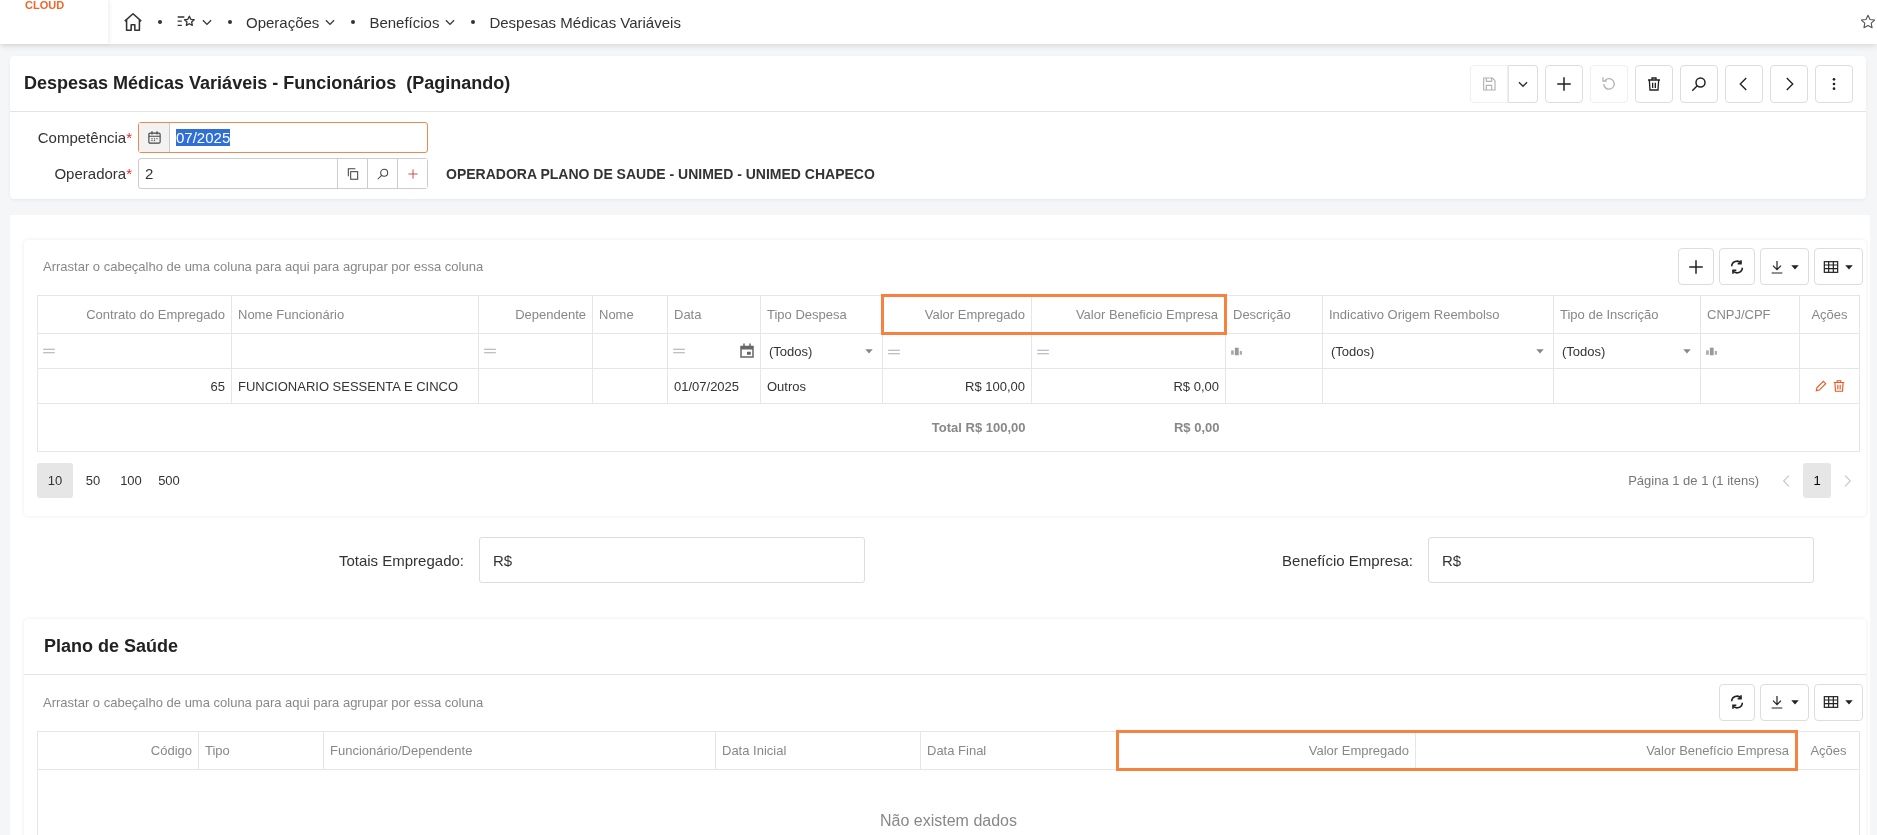 The height and width of the screenshot is (835, 1877). Describe the element at coordinates (134, 314) in the screenshot. I see `column-header: Contrato do Empregado` at that location.